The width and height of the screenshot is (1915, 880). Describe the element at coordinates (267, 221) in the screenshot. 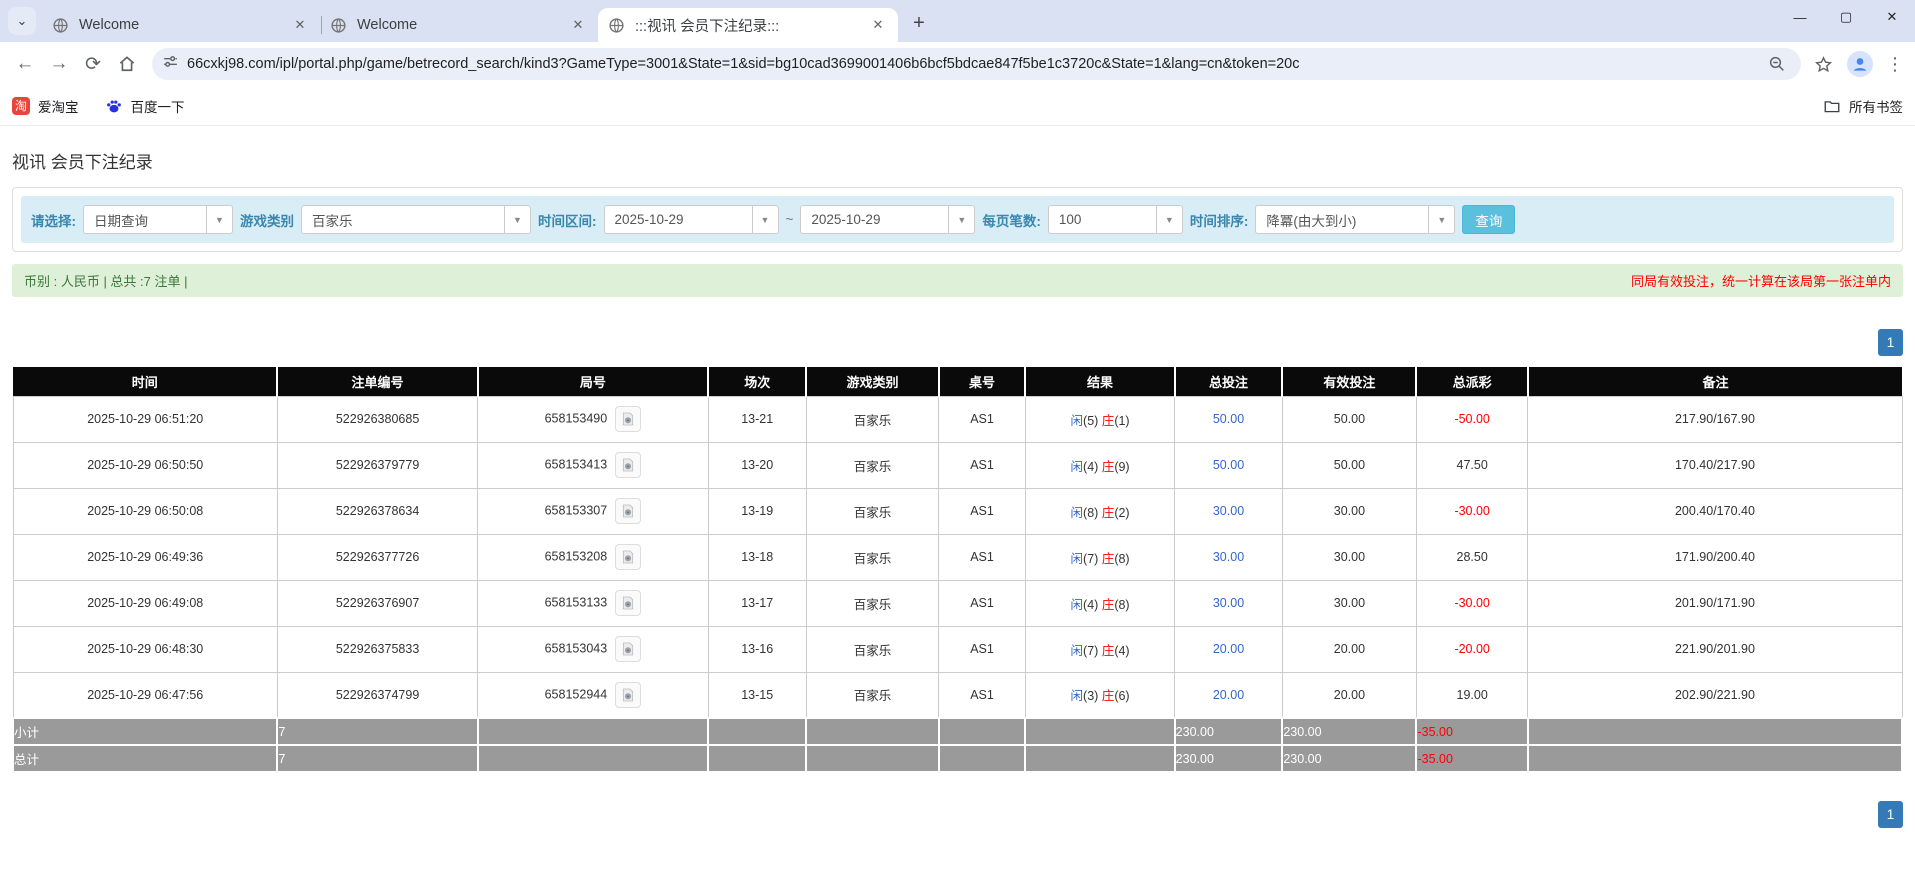

I see `game-type-label: 游戏类别` at that location.